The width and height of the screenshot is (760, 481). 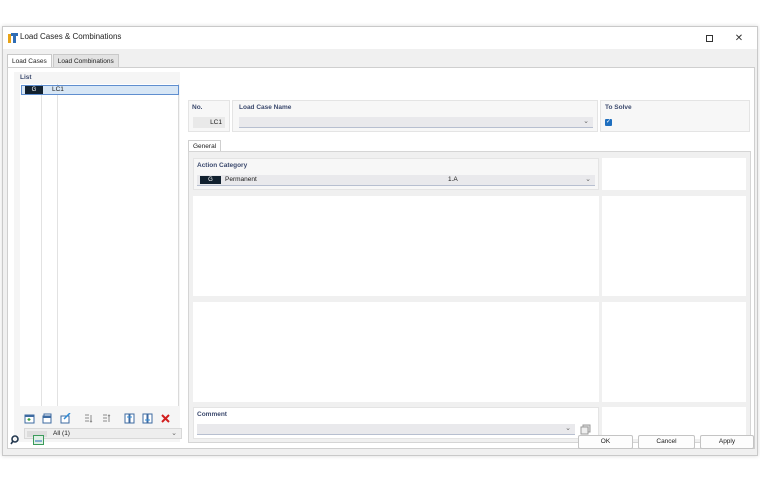 What do you see at coordinates (99, 245) in the screenshot?
I see `load-case-list: G LC1` at bounding box center [99, 245].